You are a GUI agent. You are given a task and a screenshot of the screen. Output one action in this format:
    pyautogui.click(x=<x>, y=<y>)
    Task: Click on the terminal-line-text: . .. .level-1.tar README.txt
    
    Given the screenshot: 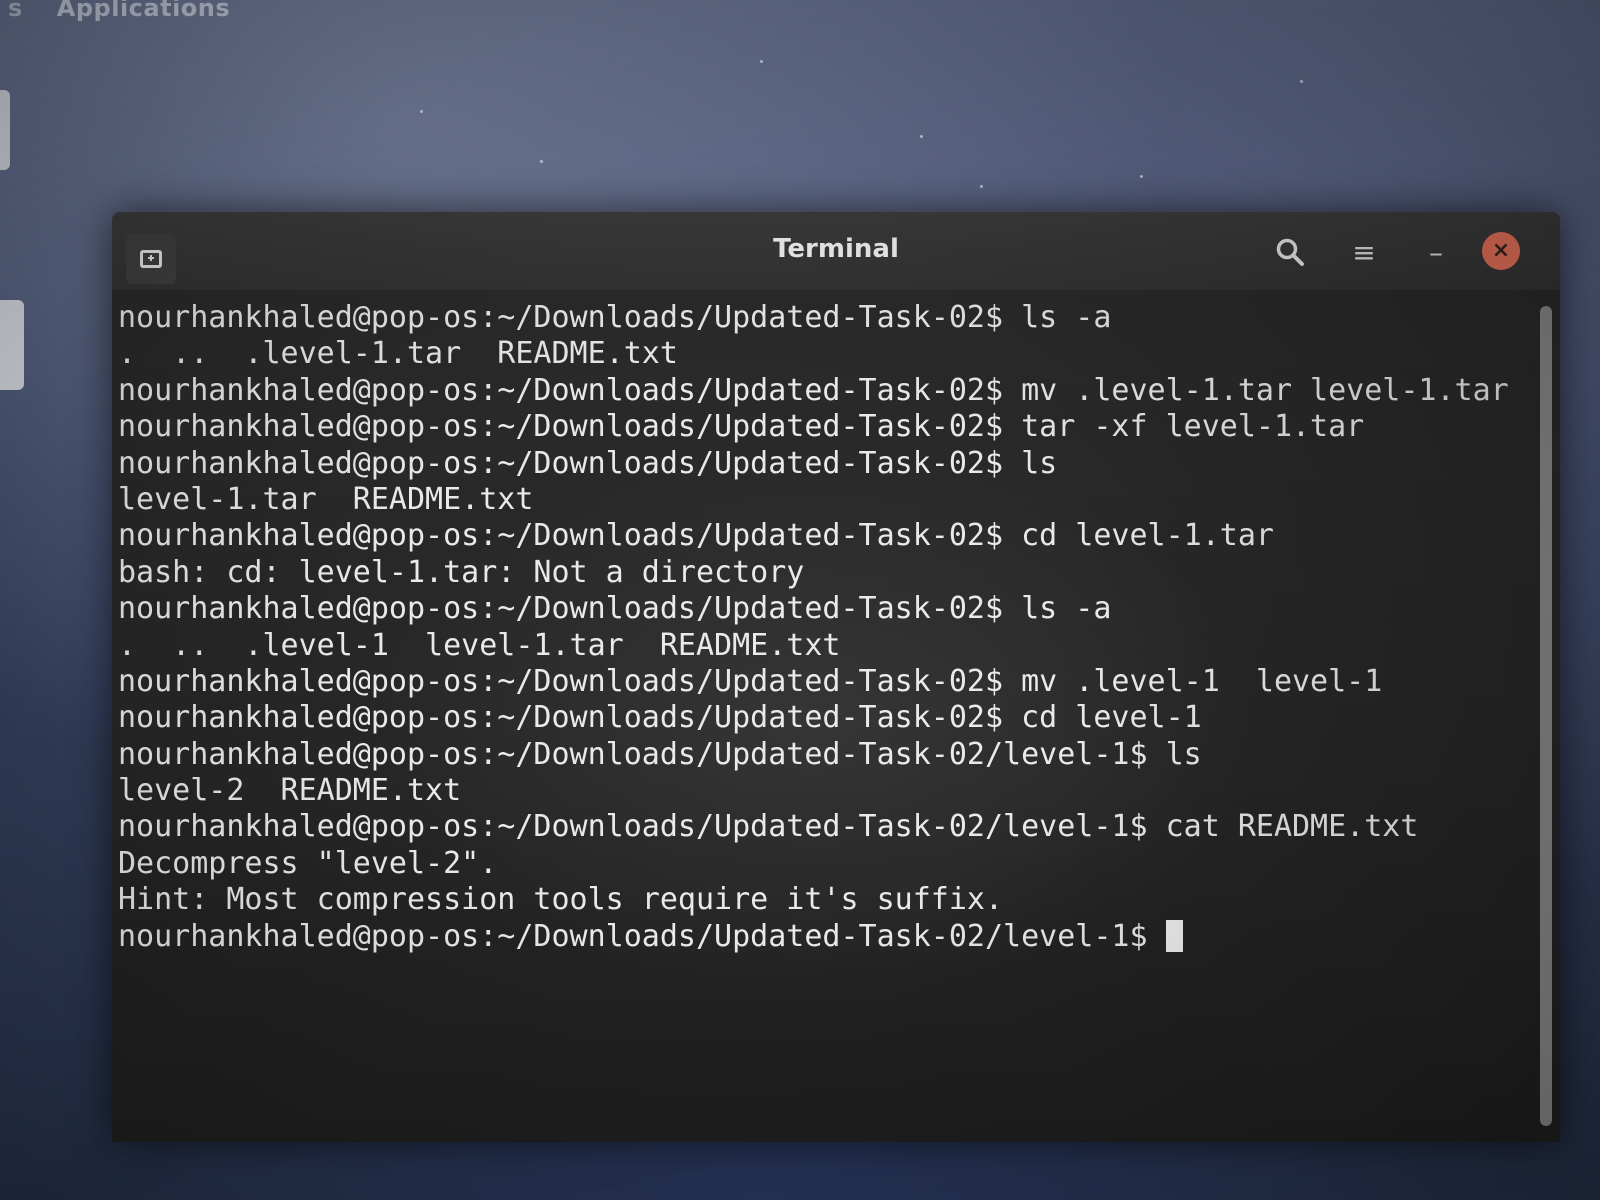 What is the action you would take?
    pyautogui.click(x=398, y=354)
    